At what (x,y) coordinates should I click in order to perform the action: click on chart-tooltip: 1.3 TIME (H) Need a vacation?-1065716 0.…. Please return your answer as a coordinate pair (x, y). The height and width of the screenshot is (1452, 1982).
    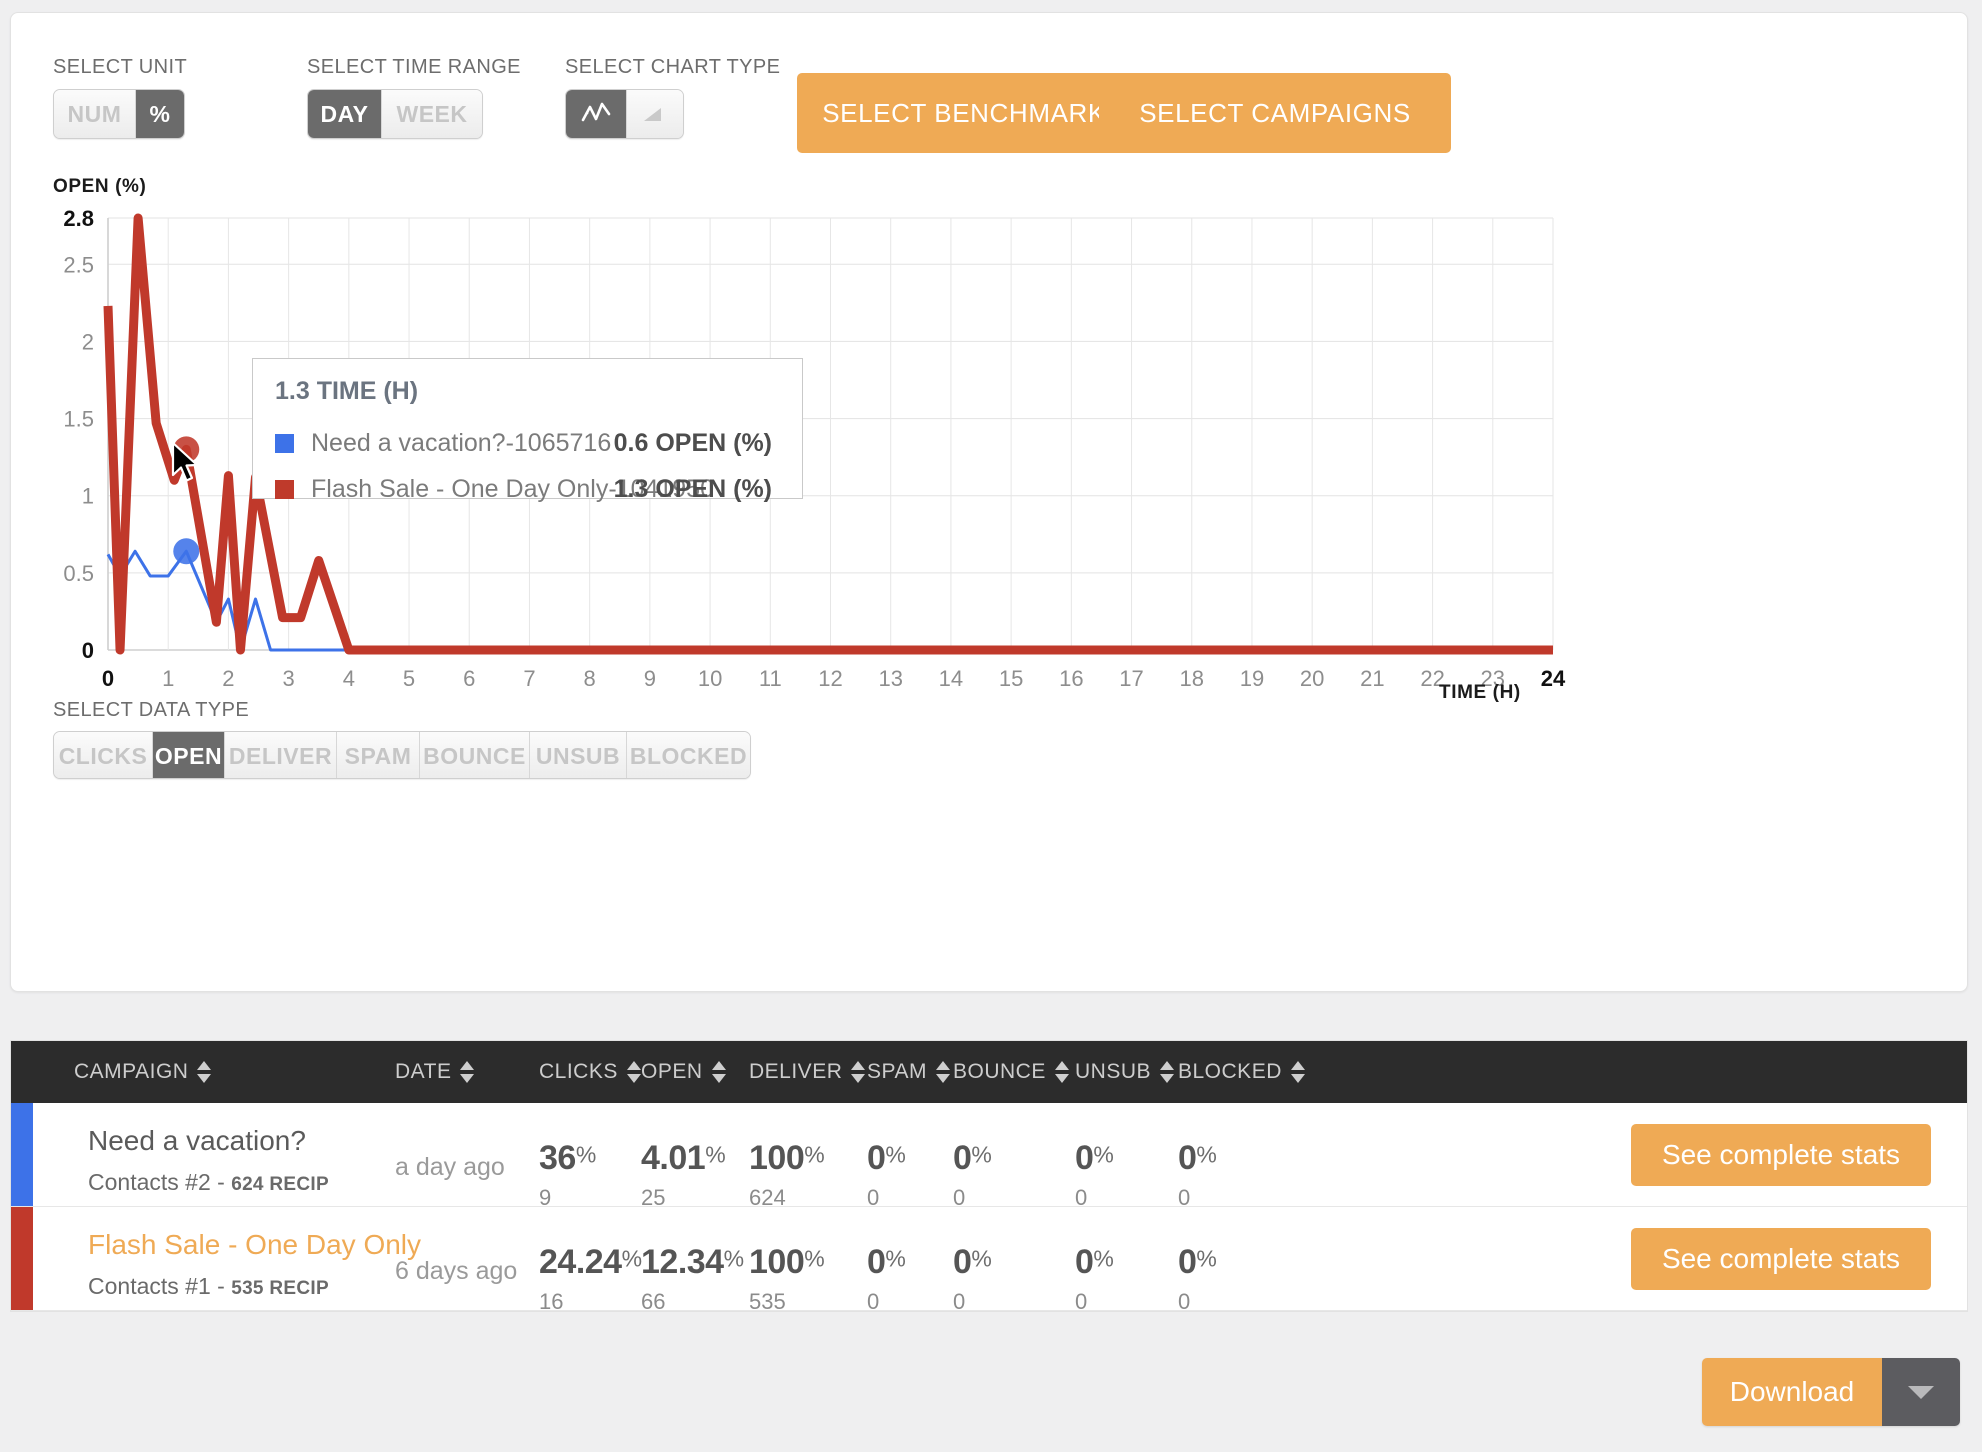
    Looking at the image, I should click on (527, 430).